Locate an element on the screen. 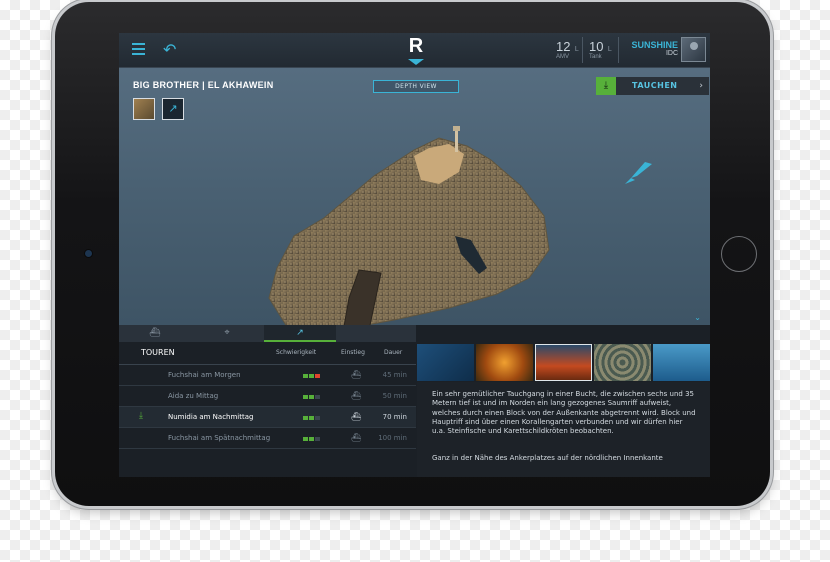 The height and width of the screenshot is (562, 830). user-info: SUNSHINE IDC is located at coordinates (654, 48).